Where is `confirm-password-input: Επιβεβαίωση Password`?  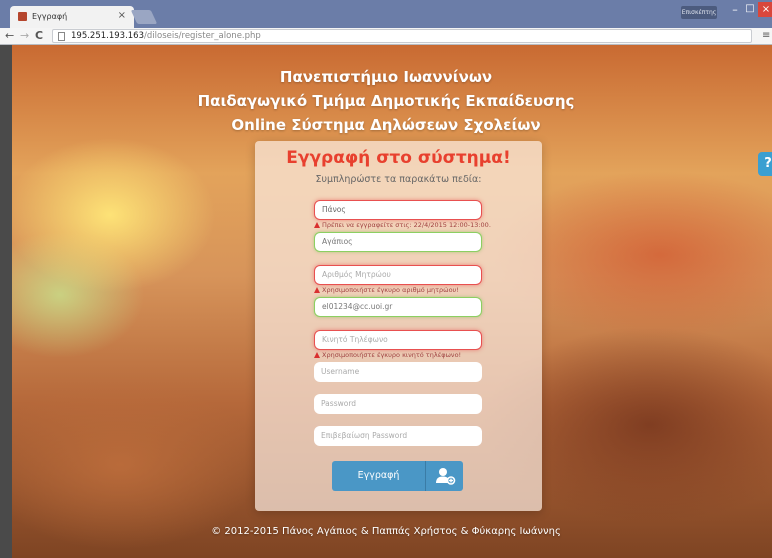 confirm-password-input: Επιβεβαίωση Password is located at coordinates (398, 436).